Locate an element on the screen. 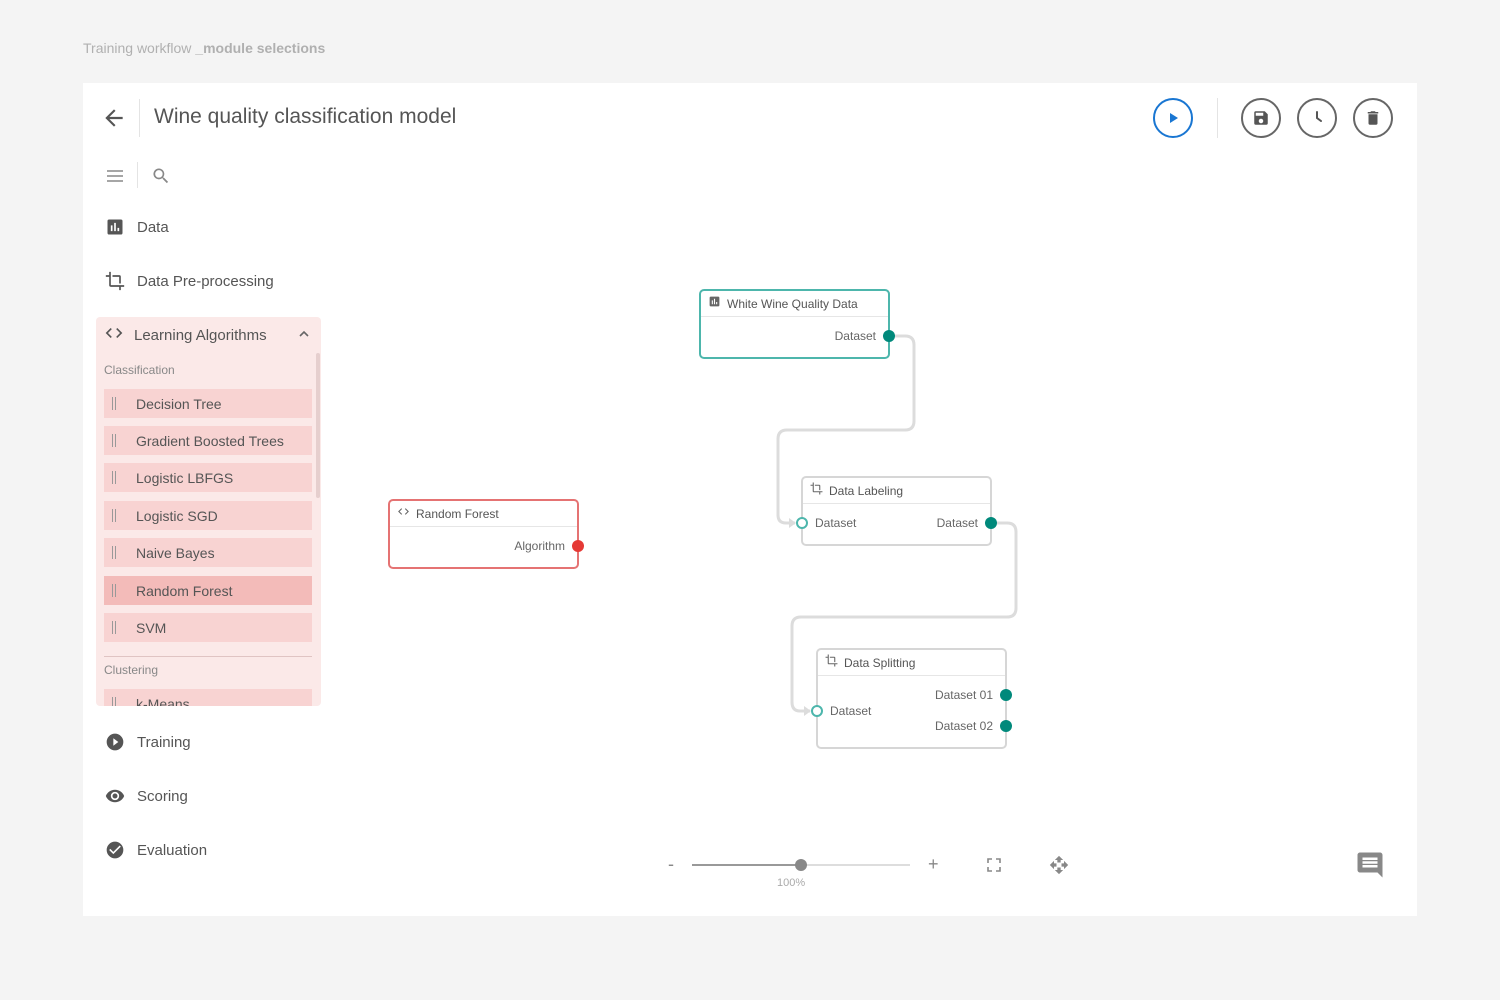 The height and width of the screenshot is (1000, 1500). zoom-slider is located at coordinates (801, 865).